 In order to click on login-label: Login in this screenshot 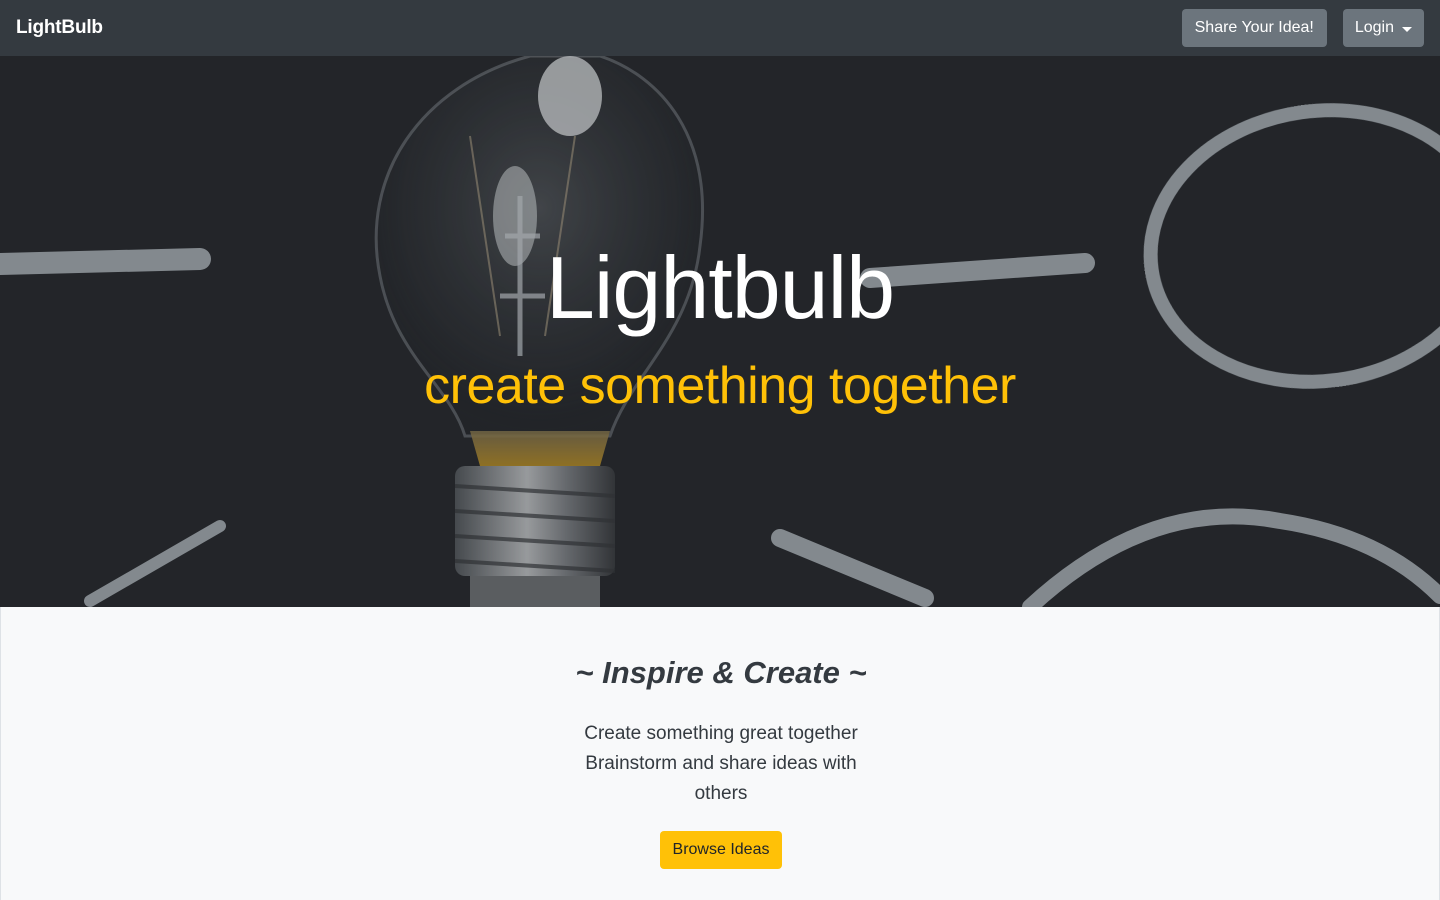, I will do `click(1374, 27)`.